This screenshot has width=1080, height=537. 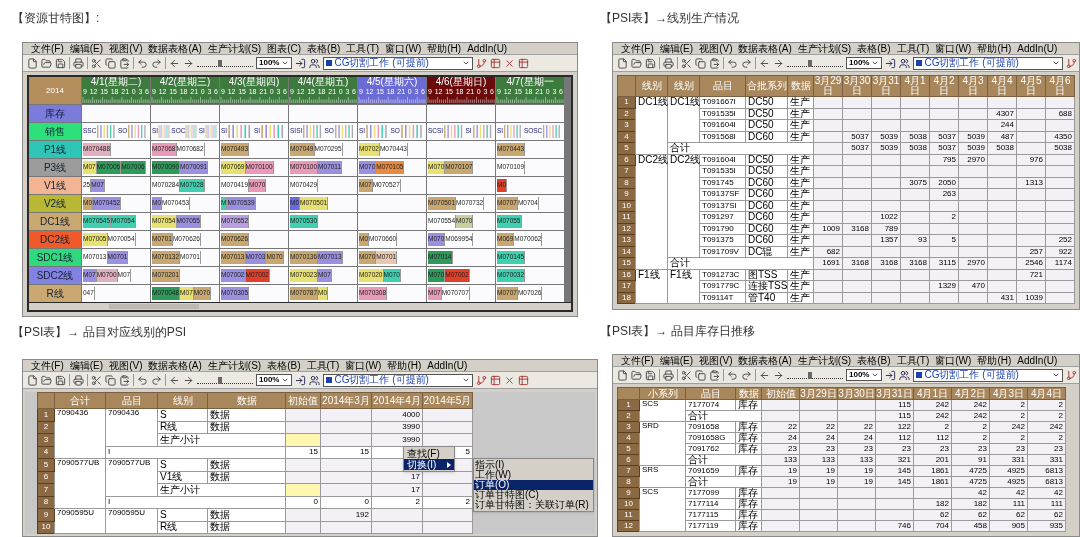 I want to click on value-cell: 682, so click(x=828, y=252).